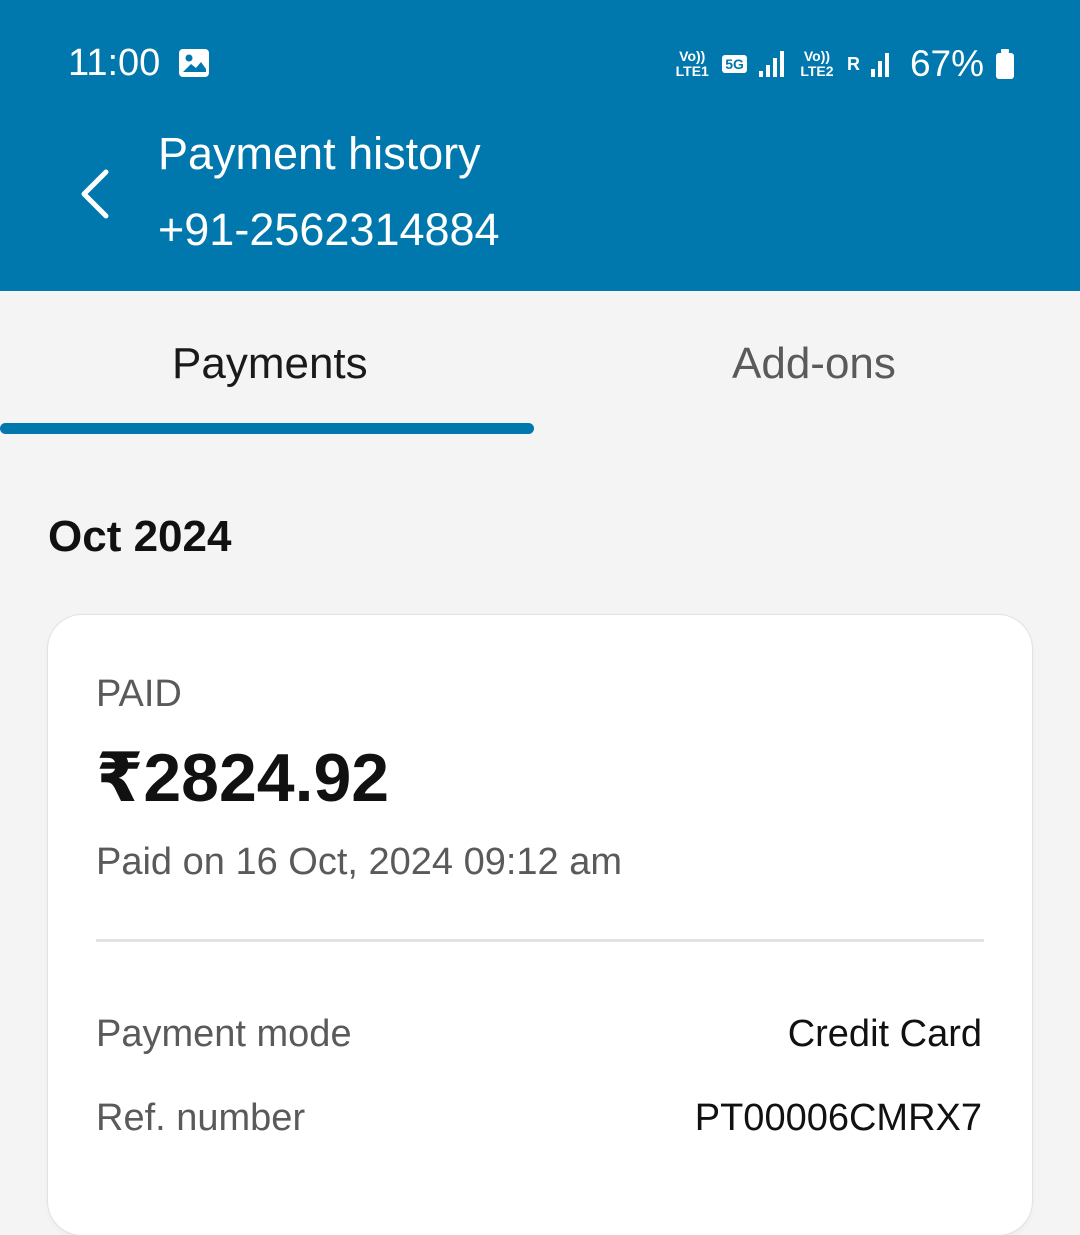  I want to click on volte-lte1-label: Vo)) LTE1, so click(692, 63).